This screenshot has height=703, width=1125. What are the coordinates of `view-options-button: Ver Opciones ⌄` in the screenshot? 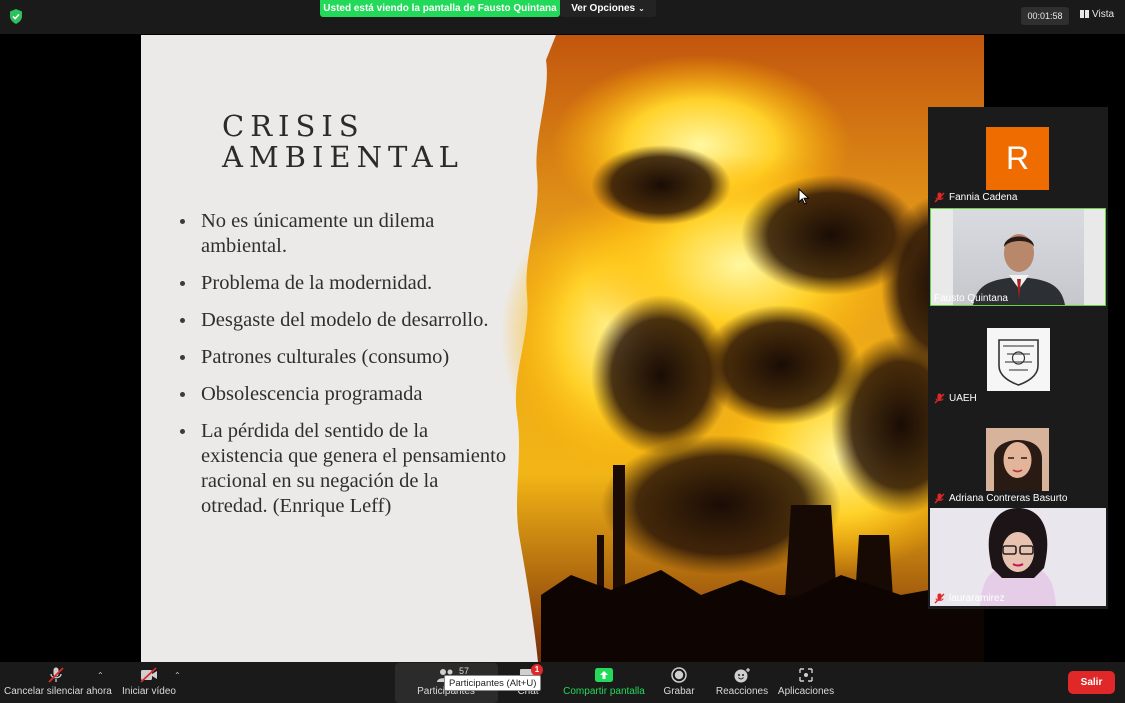 It's located at (608, 8).